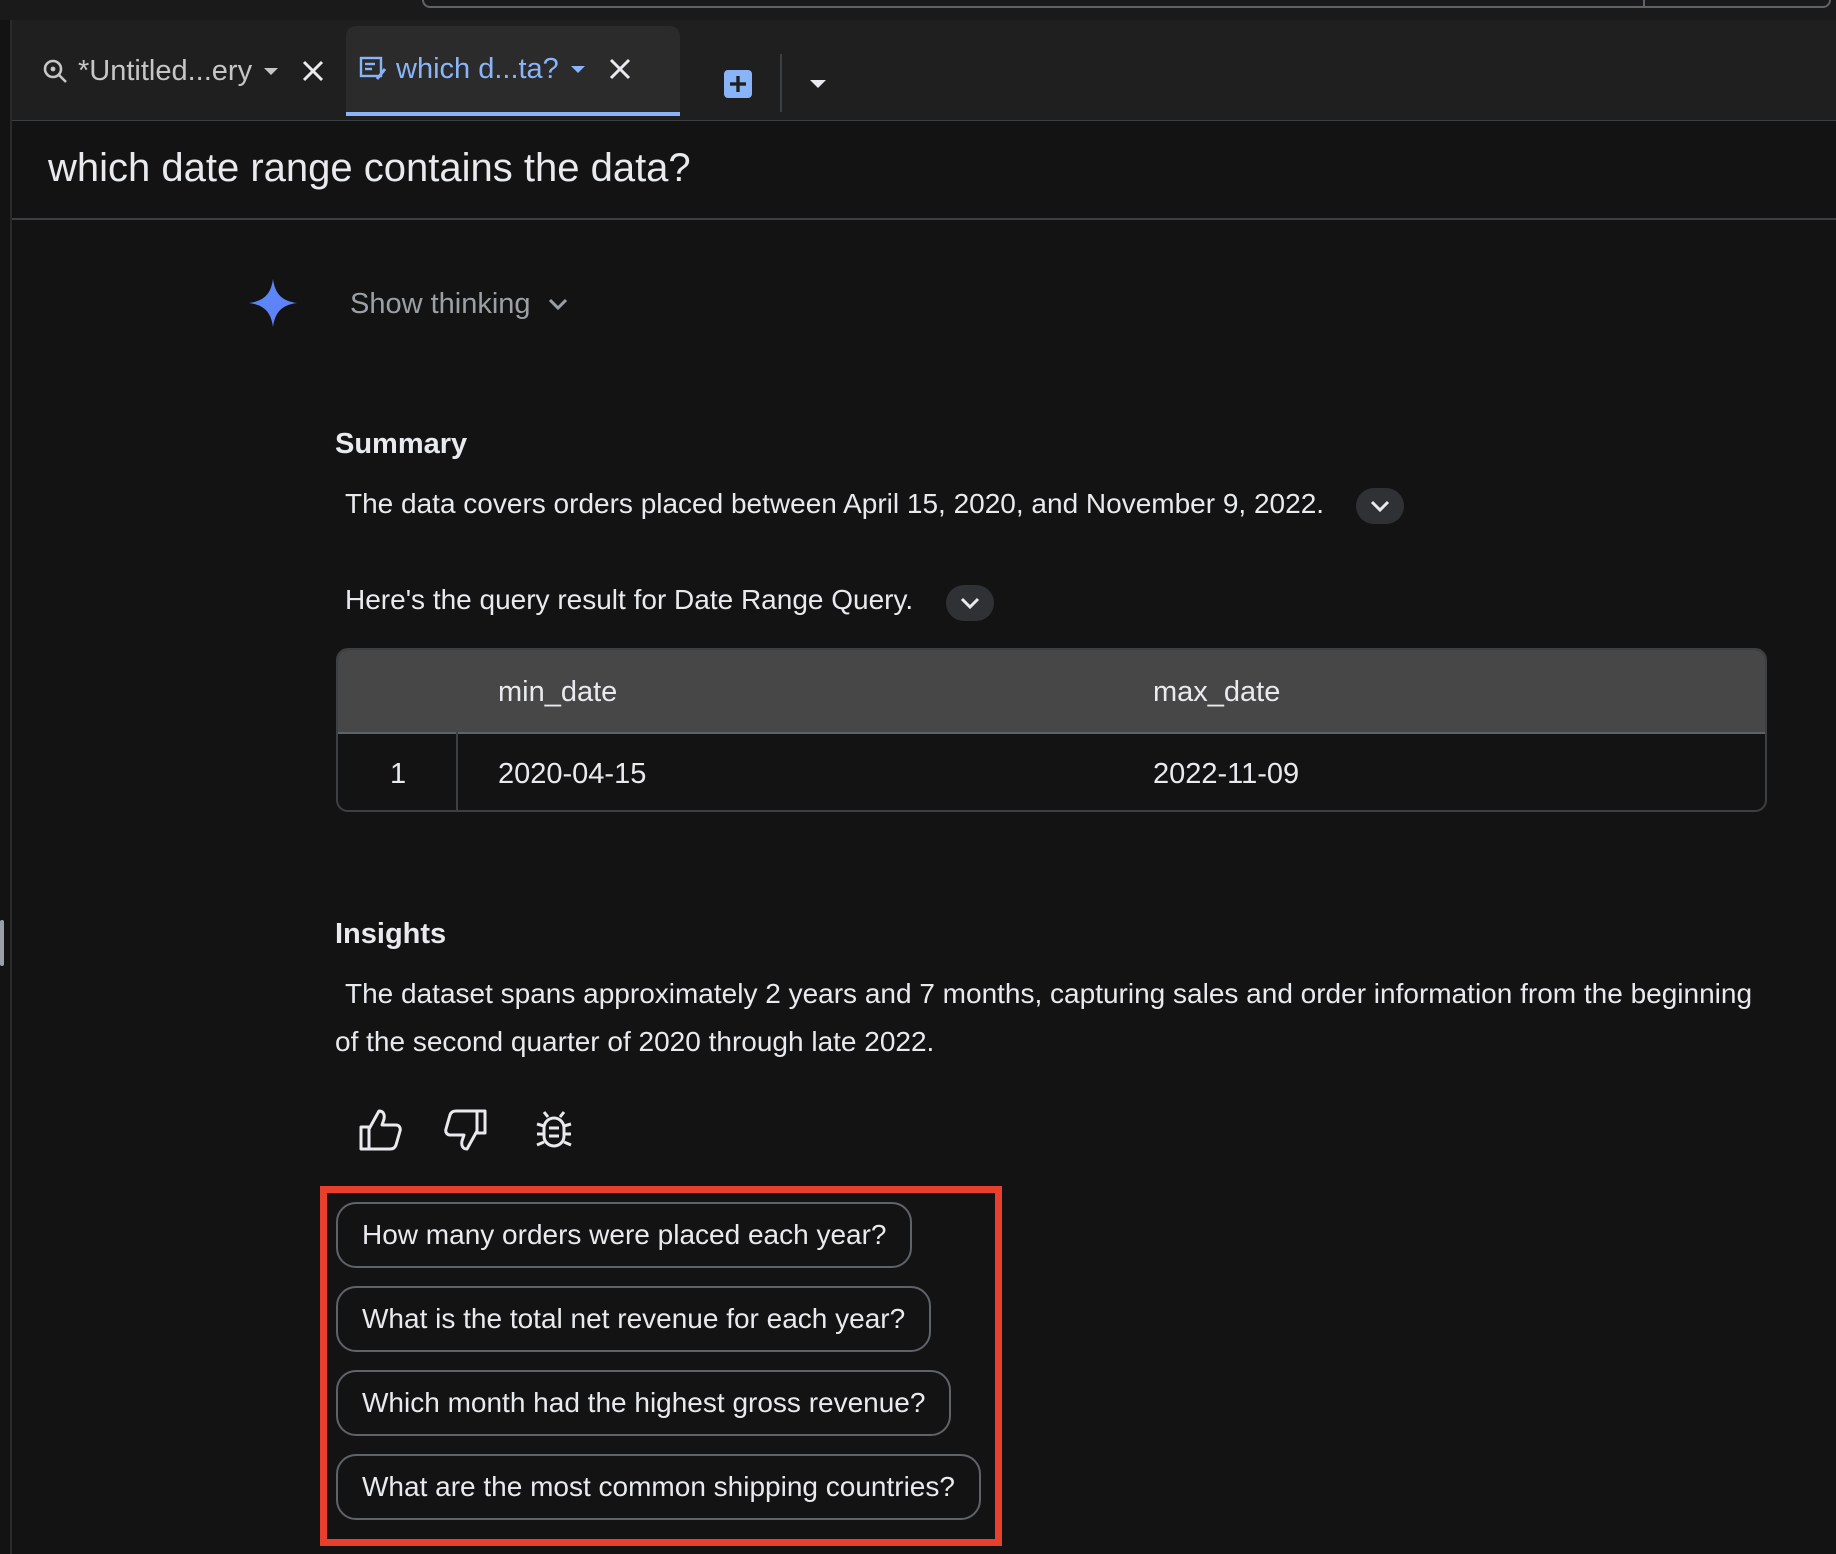 The height and width of the screenshot is (1554, 1836). What do you see at coordinates (924, 219) in the screenshot?
I see `title-divider` at bounding box center [924, 219].